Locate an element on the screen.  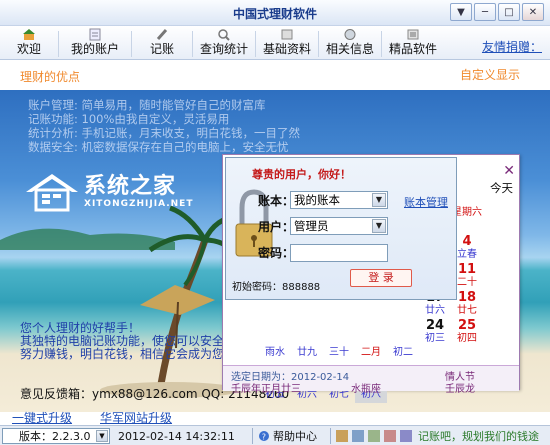
calendar-lunar-label: 初二 is located at coordinates (403, 352).